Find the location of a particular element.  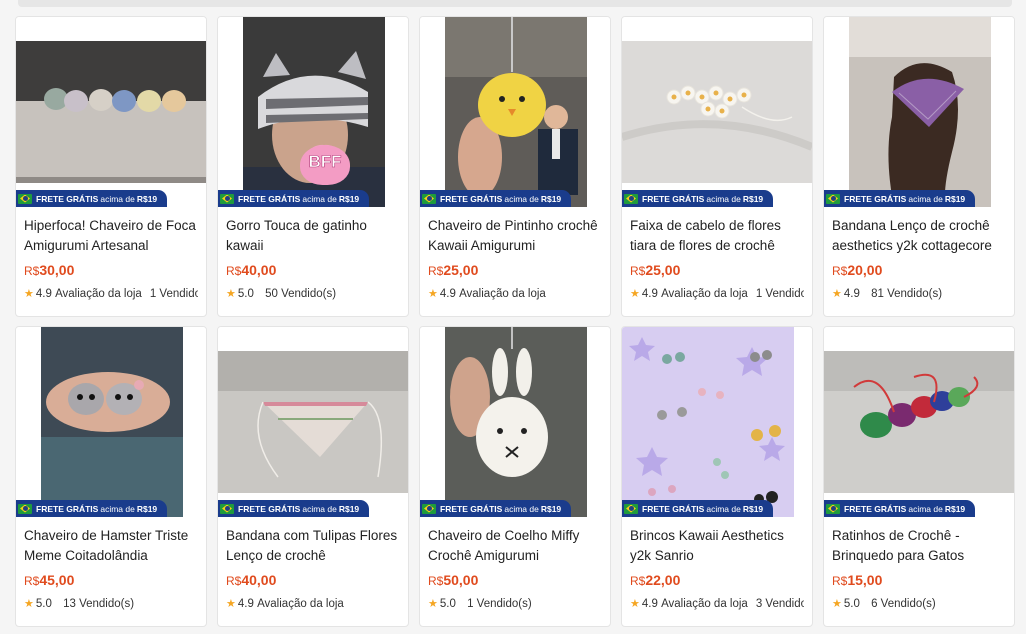

product-price: R$50,00 is located at coordinates (453, 580).